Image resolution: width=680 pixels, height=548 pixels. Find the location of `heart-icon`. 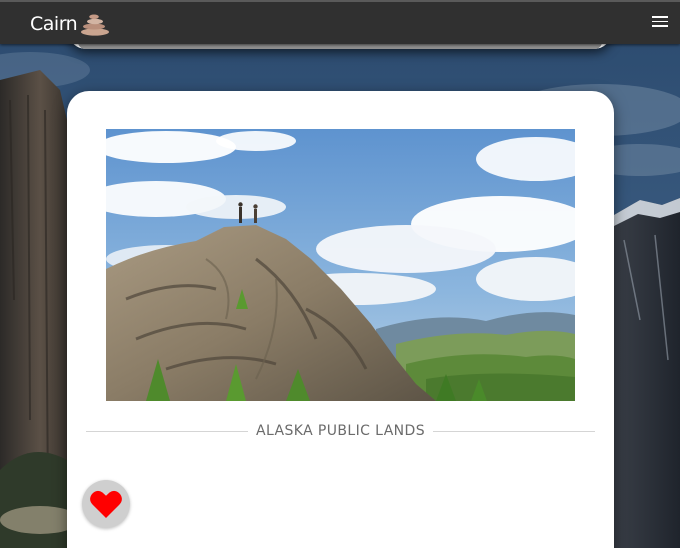

heart-icon is located at coordinates (106, 504).